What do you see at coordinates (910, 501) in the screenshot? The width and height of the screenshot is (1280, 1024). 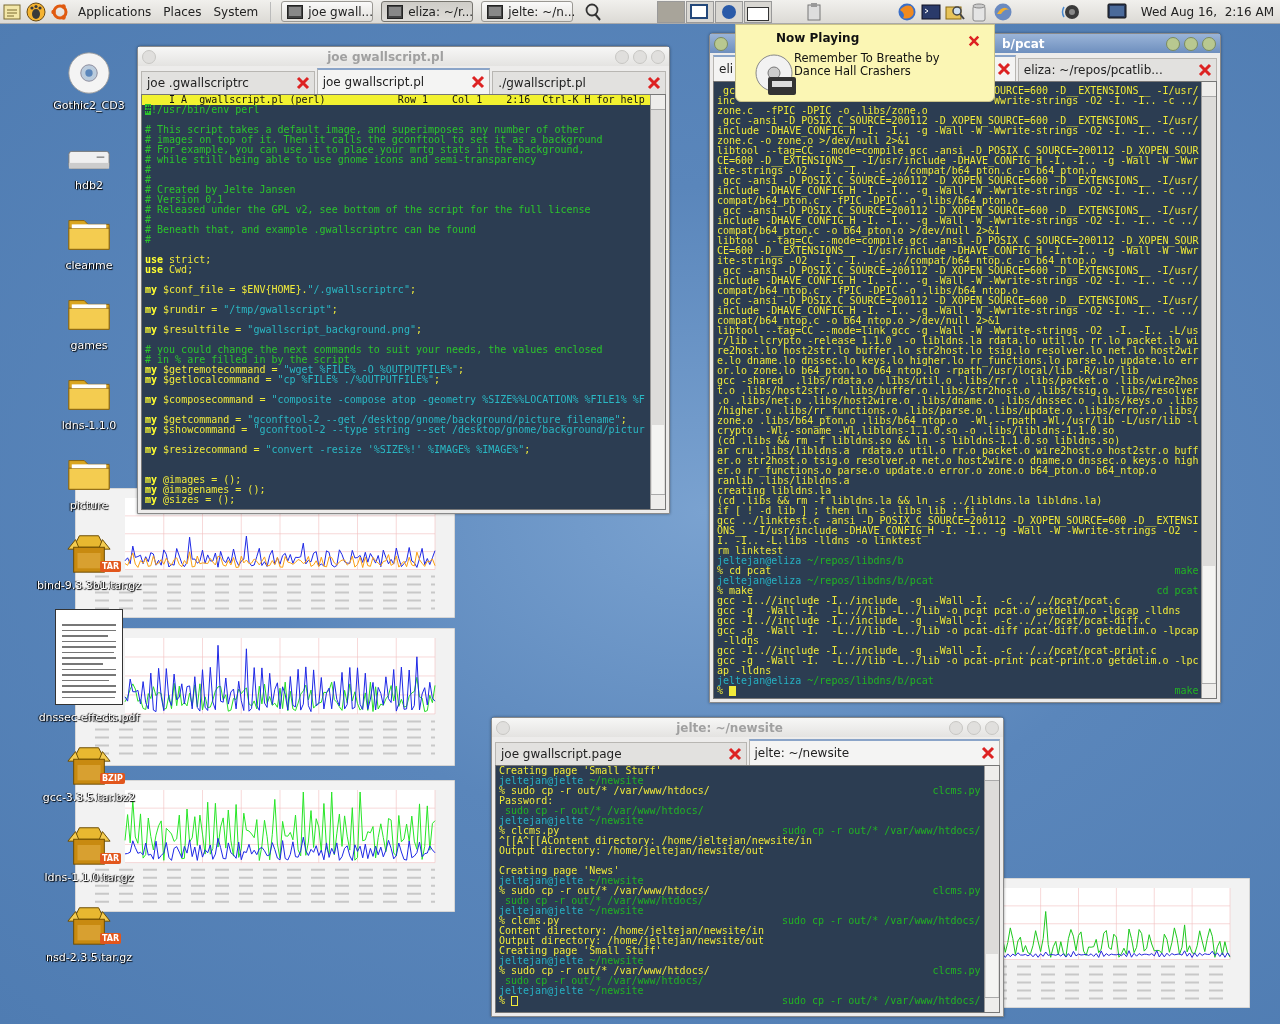 I see `terminal-line: (cd .libs && rm -f libldns.la && ln -s ../libldns.la libldns.la)` at bounding box center [910, 501].